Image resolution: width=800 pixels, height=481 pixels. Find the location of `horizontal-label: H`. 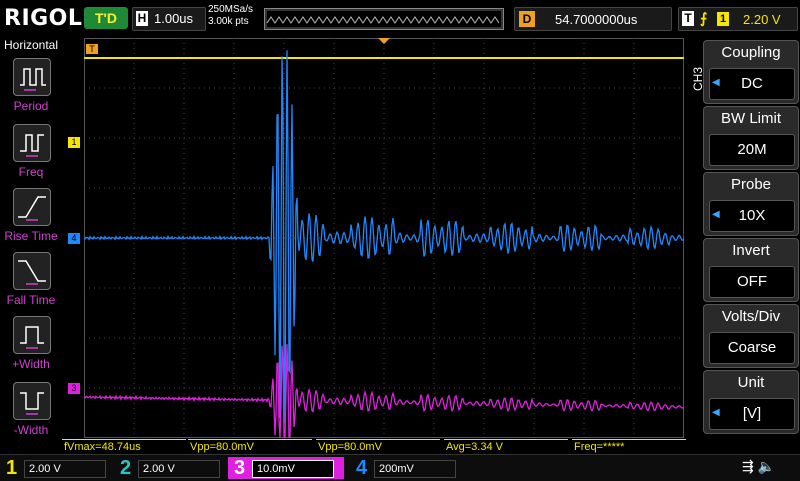

horizontal-label: H is located at coordinates (142, 18).